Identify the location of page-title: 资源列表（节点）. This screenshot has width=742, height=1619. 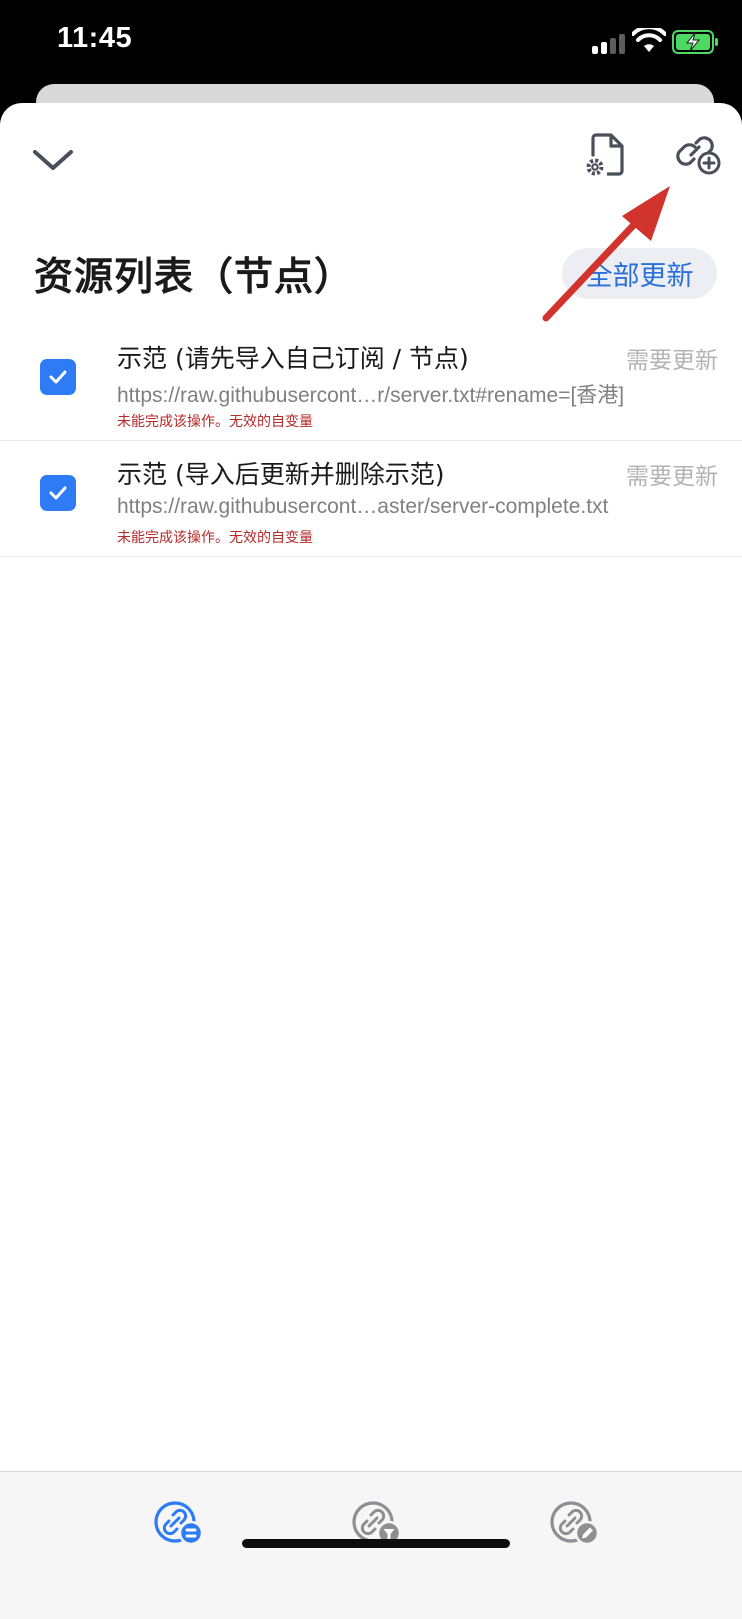
(194, 277).